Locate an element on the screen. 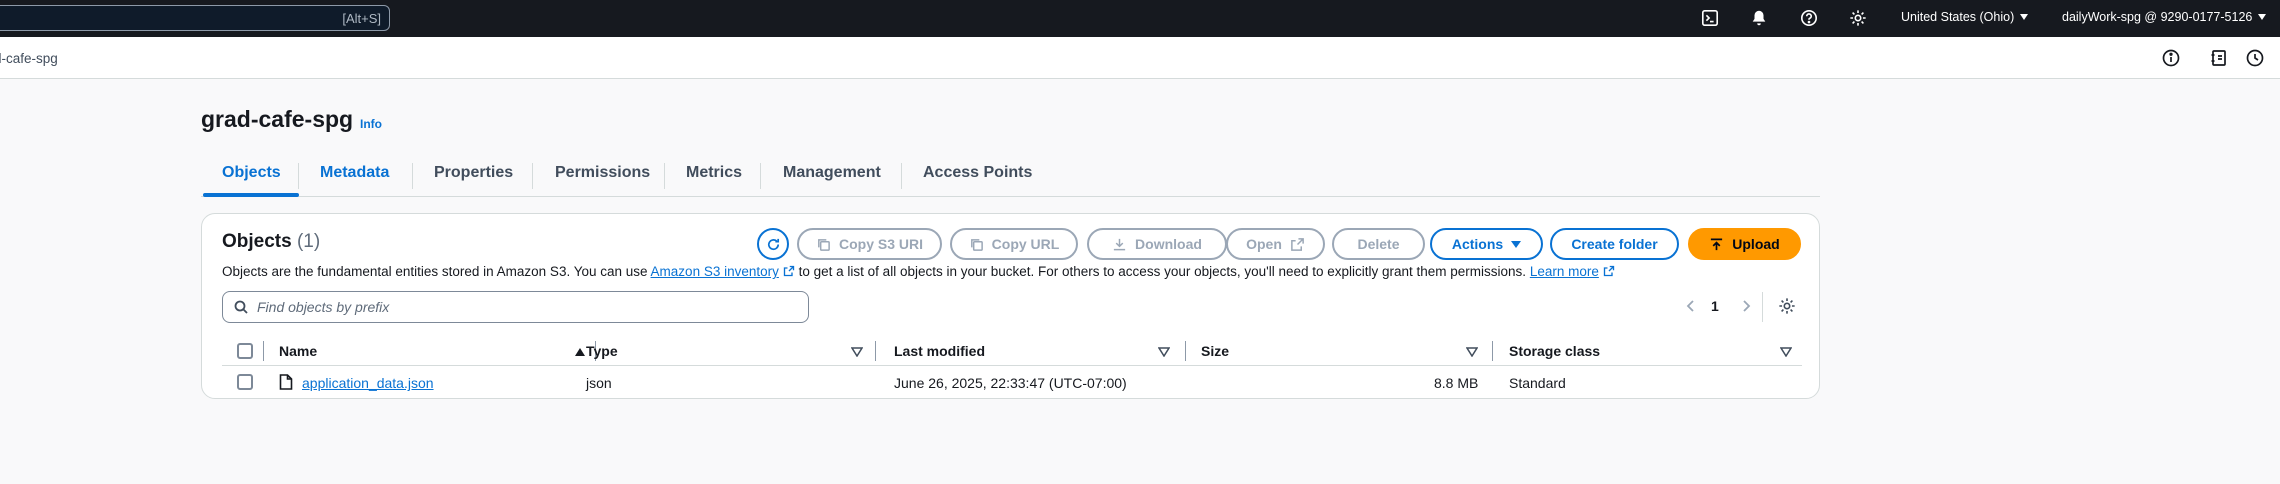 This screenshot has width=2280, height=484. column-header-storage-class: Storage class is located at coordinates (1554, 351).